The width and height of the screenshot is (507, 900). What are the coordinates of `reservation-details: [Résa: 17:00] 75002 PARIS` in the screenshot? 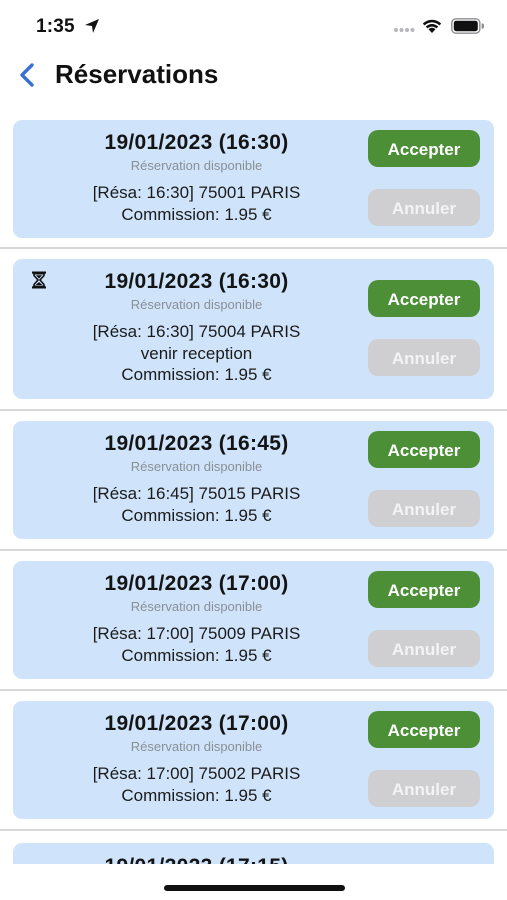 It's located at (196, 773).